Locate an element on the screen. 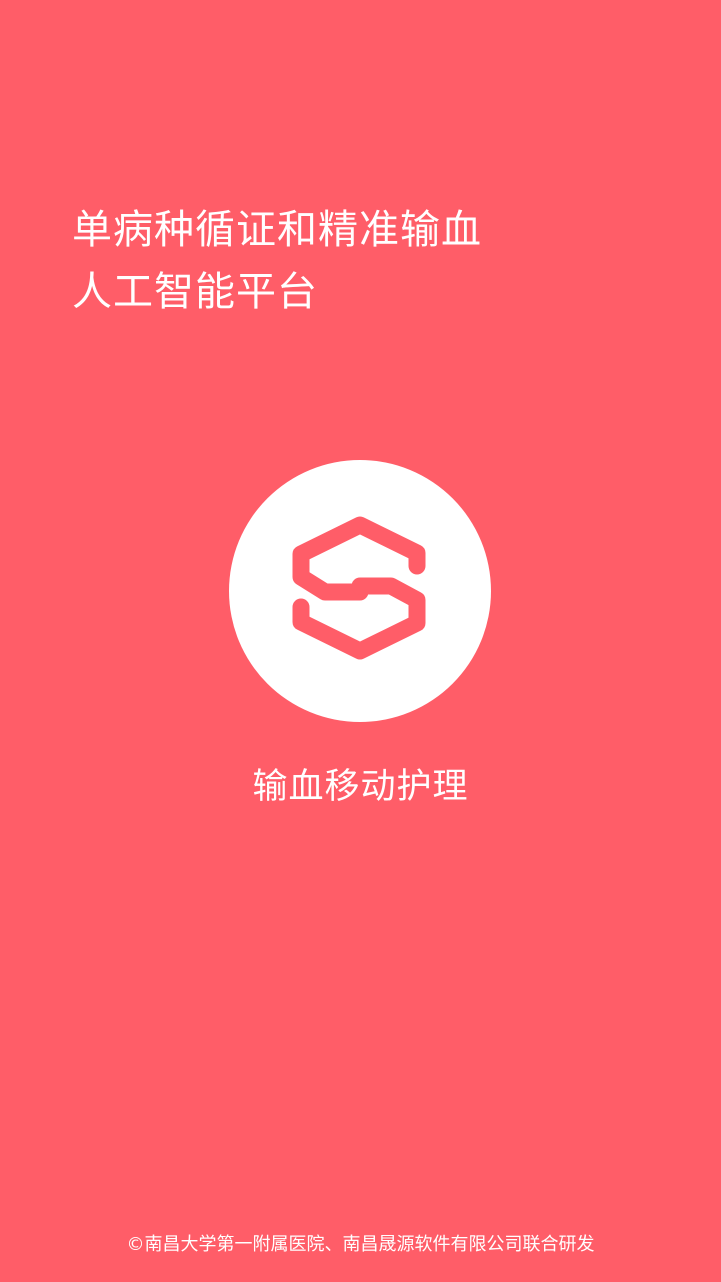 The image size is (721, 1282). app-logo is located at coordinates (360, 591).